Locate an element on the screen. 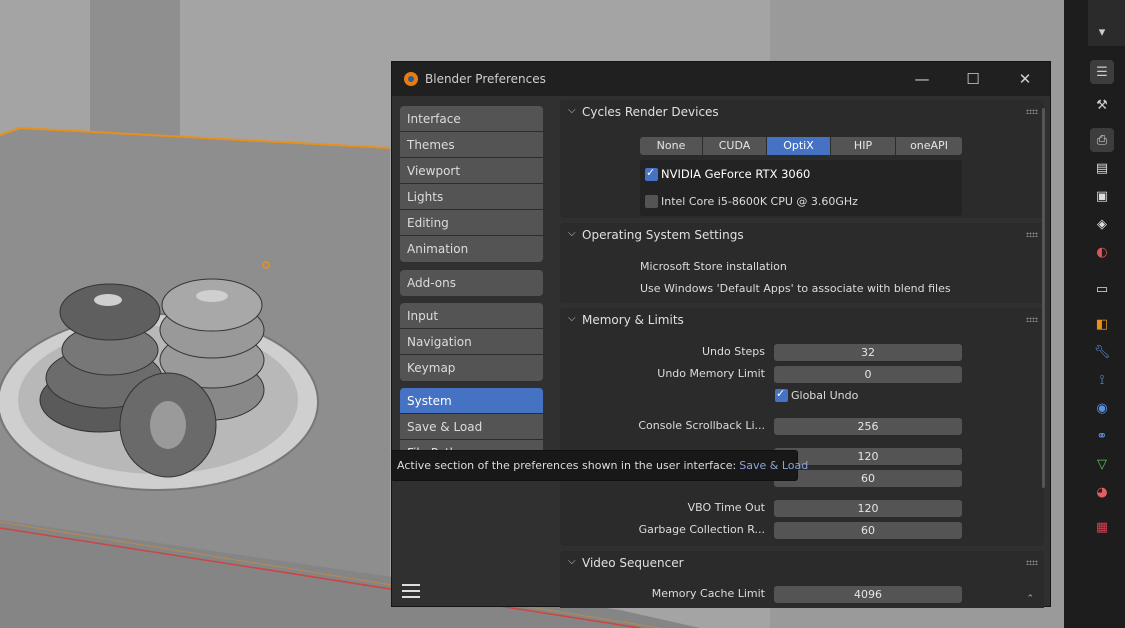 This screenshot has height=628, width=1125. maximize-button: ☐ is located at coordinates (973, 79).